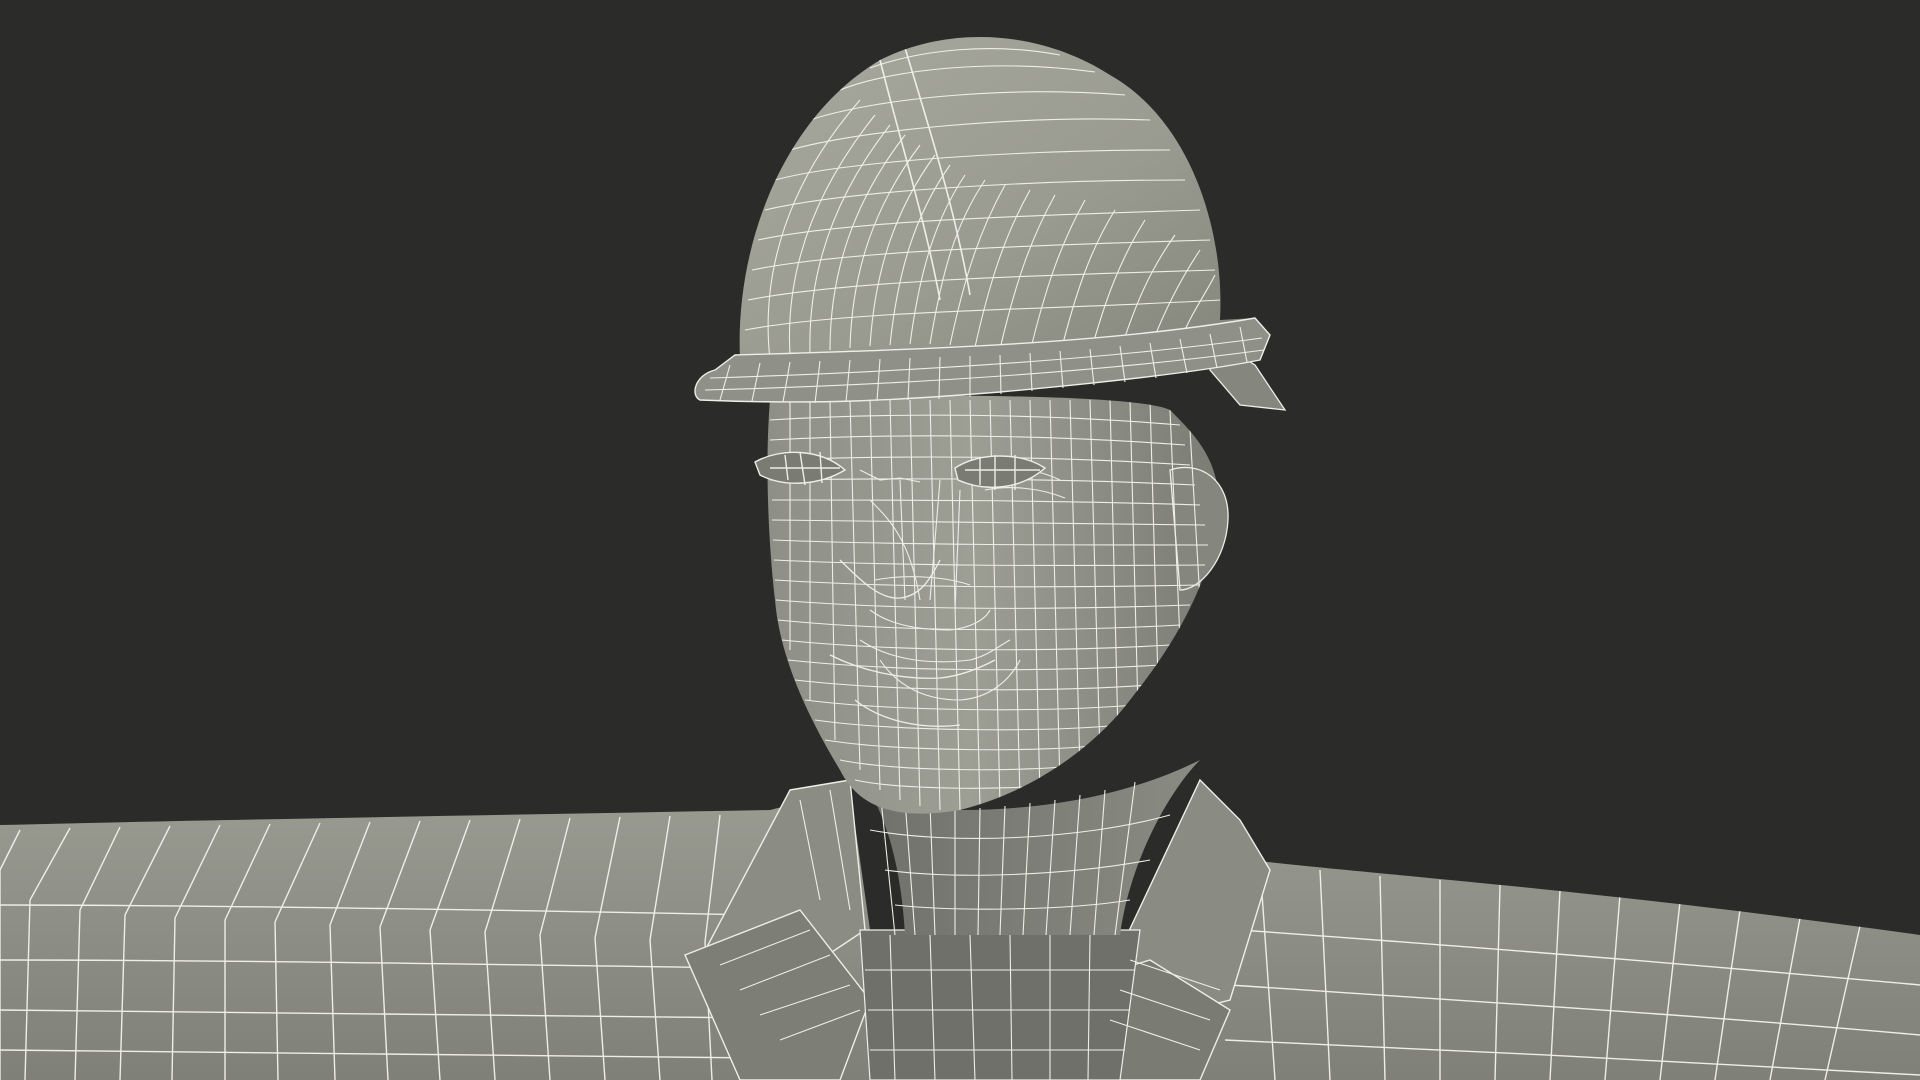  What do you see at coordinates (991, 604) in the screenshot?
I see `head-mesh` at bounding box center [991, 604].